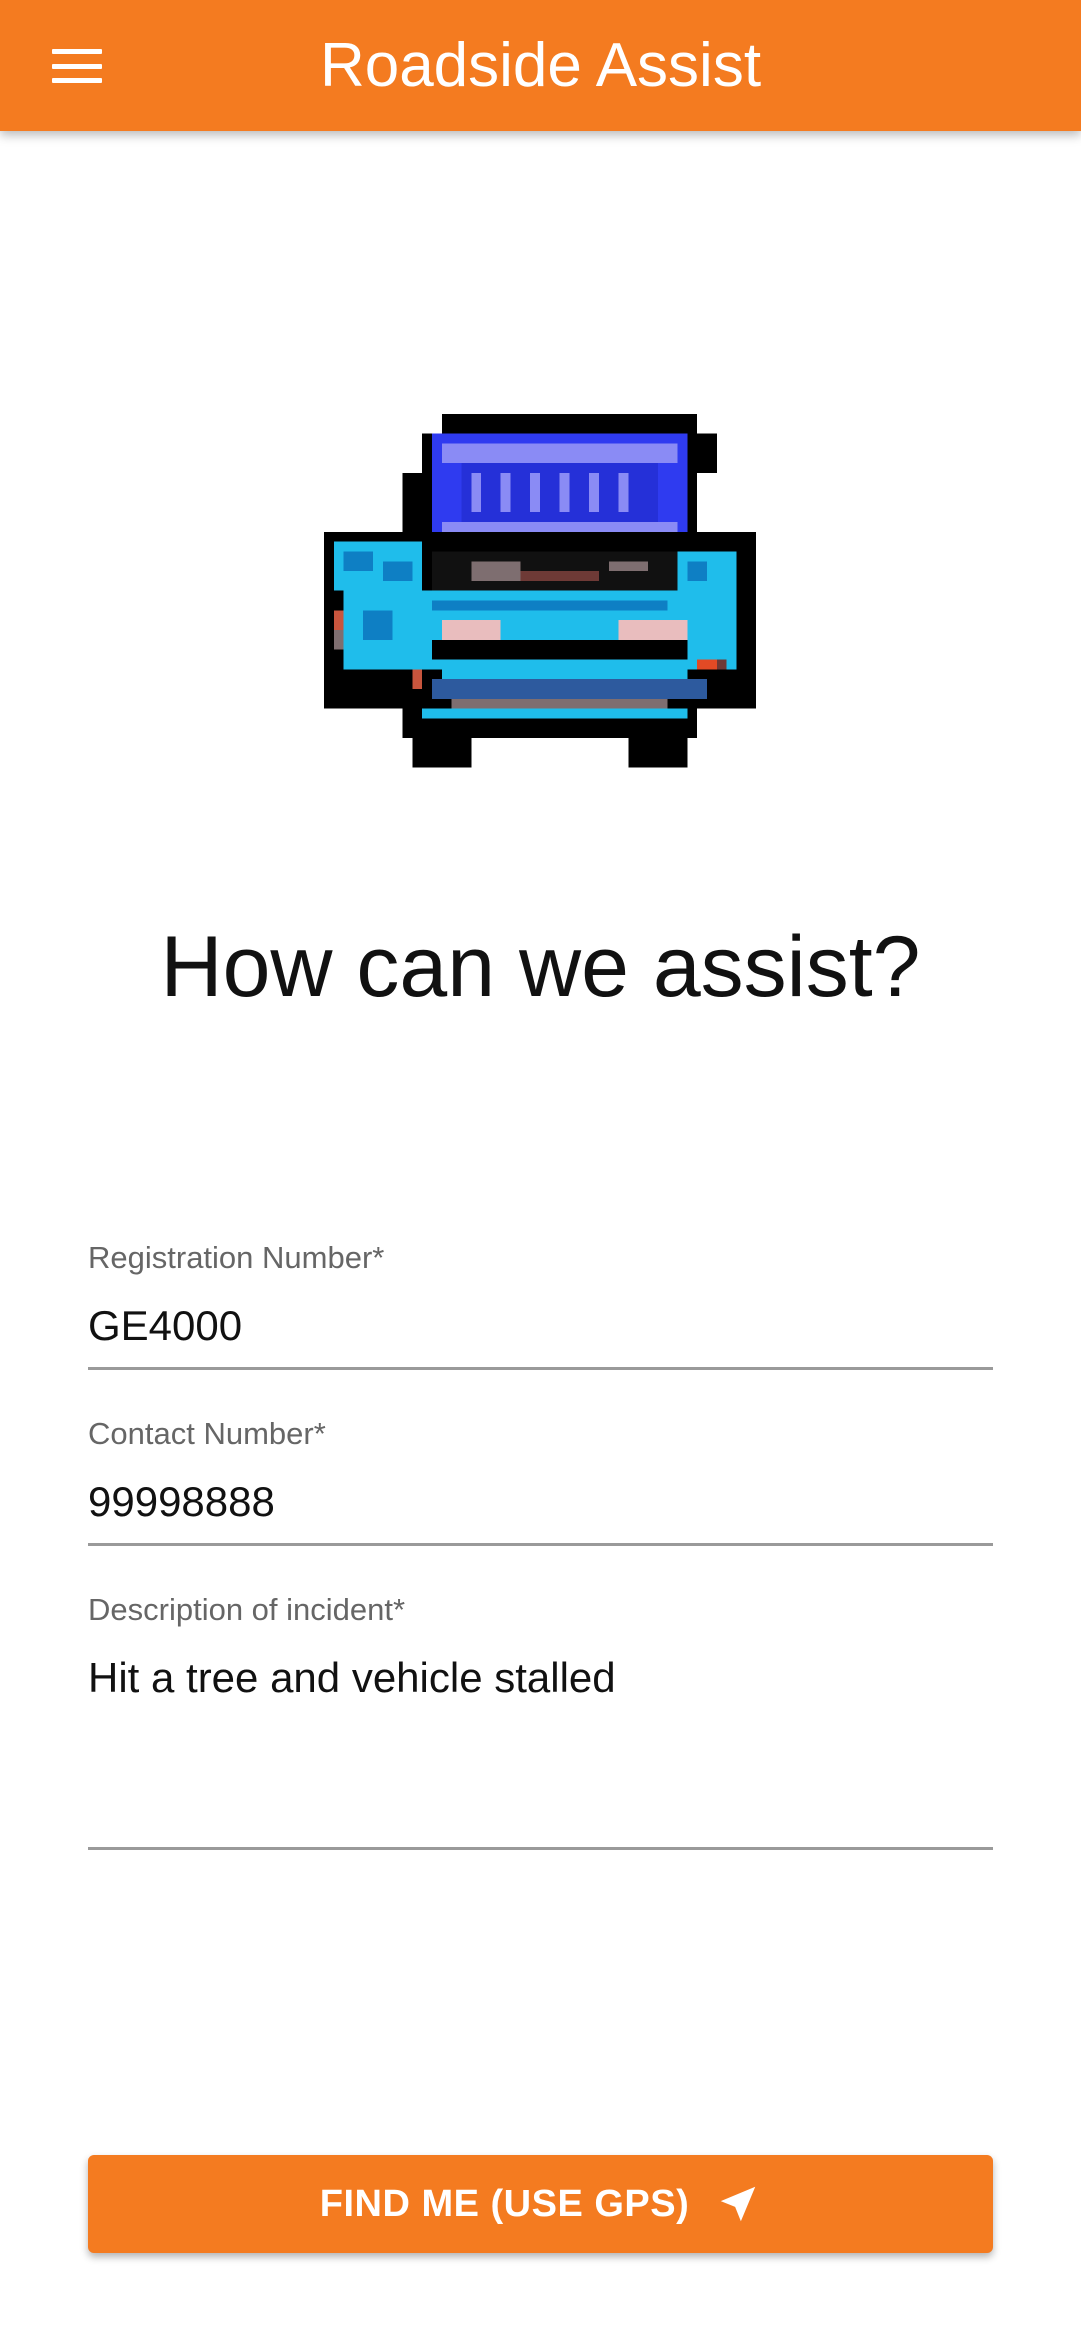  I want to click on broken-car-illustration, so click(540, 630).